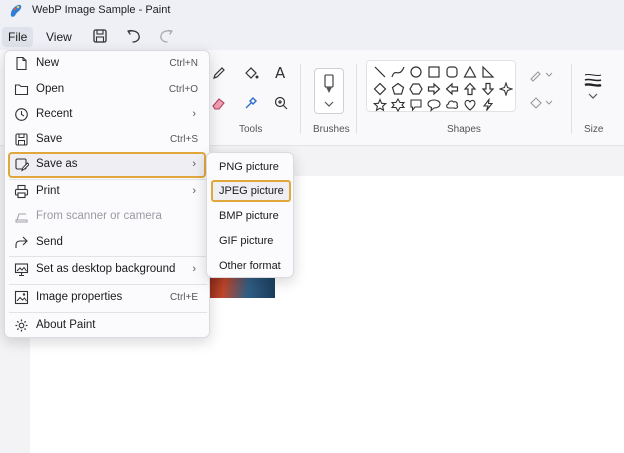 The height and width of the screenshot is (453, 624). What do you see at coordinates (59, 37) in the screenshot?
I see `view-menu-tab: View` at bounding box center [59, 37].